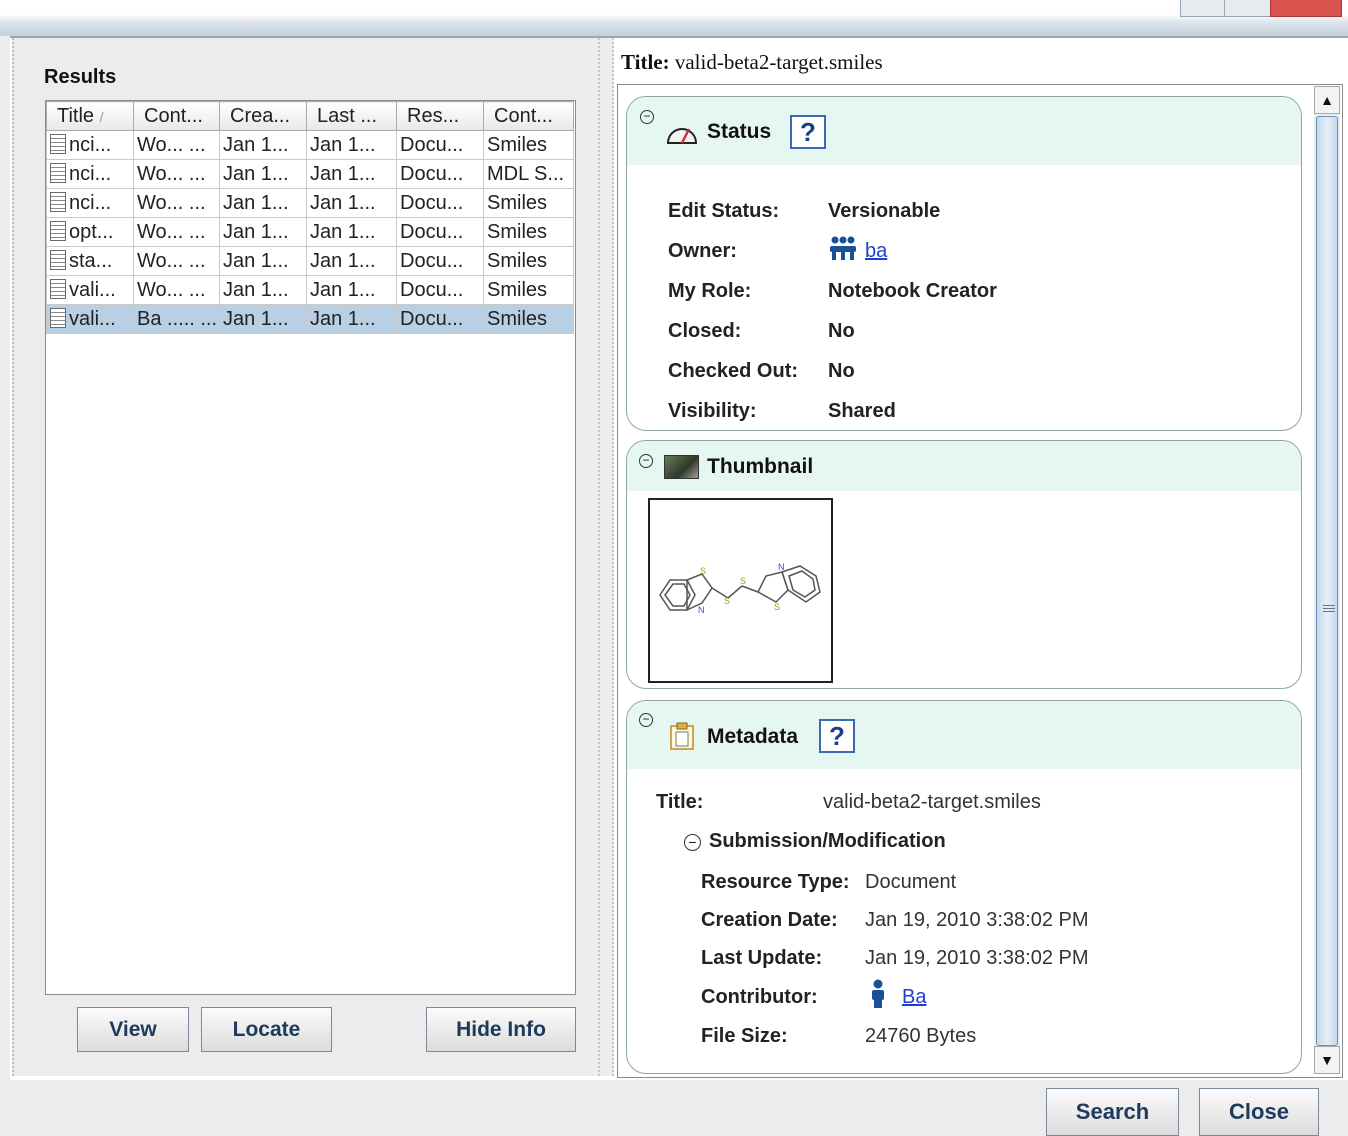  Describe the element at coordinates (101, 116) in the screenshot. I see `sort-indicator: /` at that location.